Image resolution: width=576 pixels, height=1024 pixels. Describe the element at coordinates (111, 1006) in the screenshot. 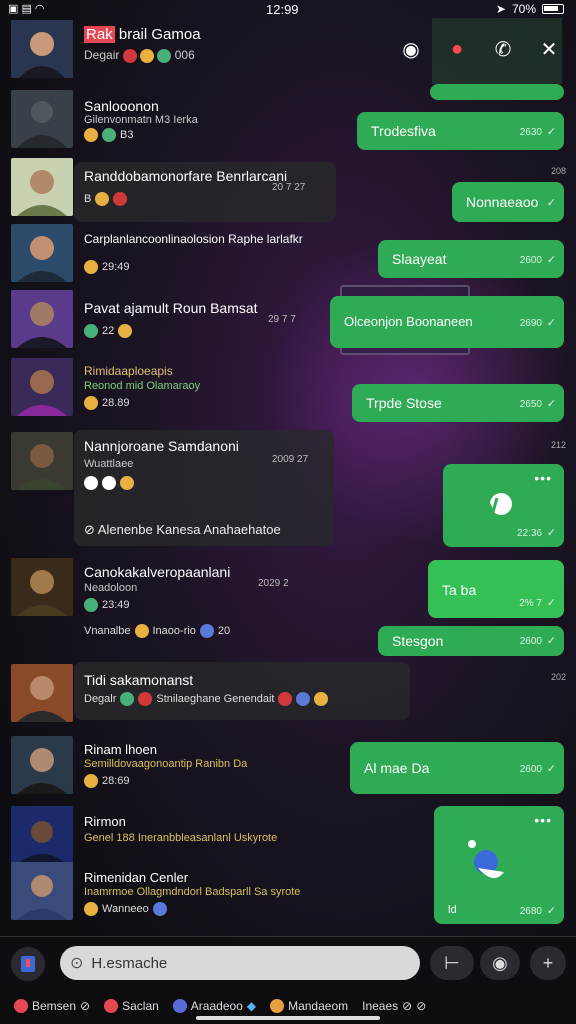

I see `rose-icon` at that location.